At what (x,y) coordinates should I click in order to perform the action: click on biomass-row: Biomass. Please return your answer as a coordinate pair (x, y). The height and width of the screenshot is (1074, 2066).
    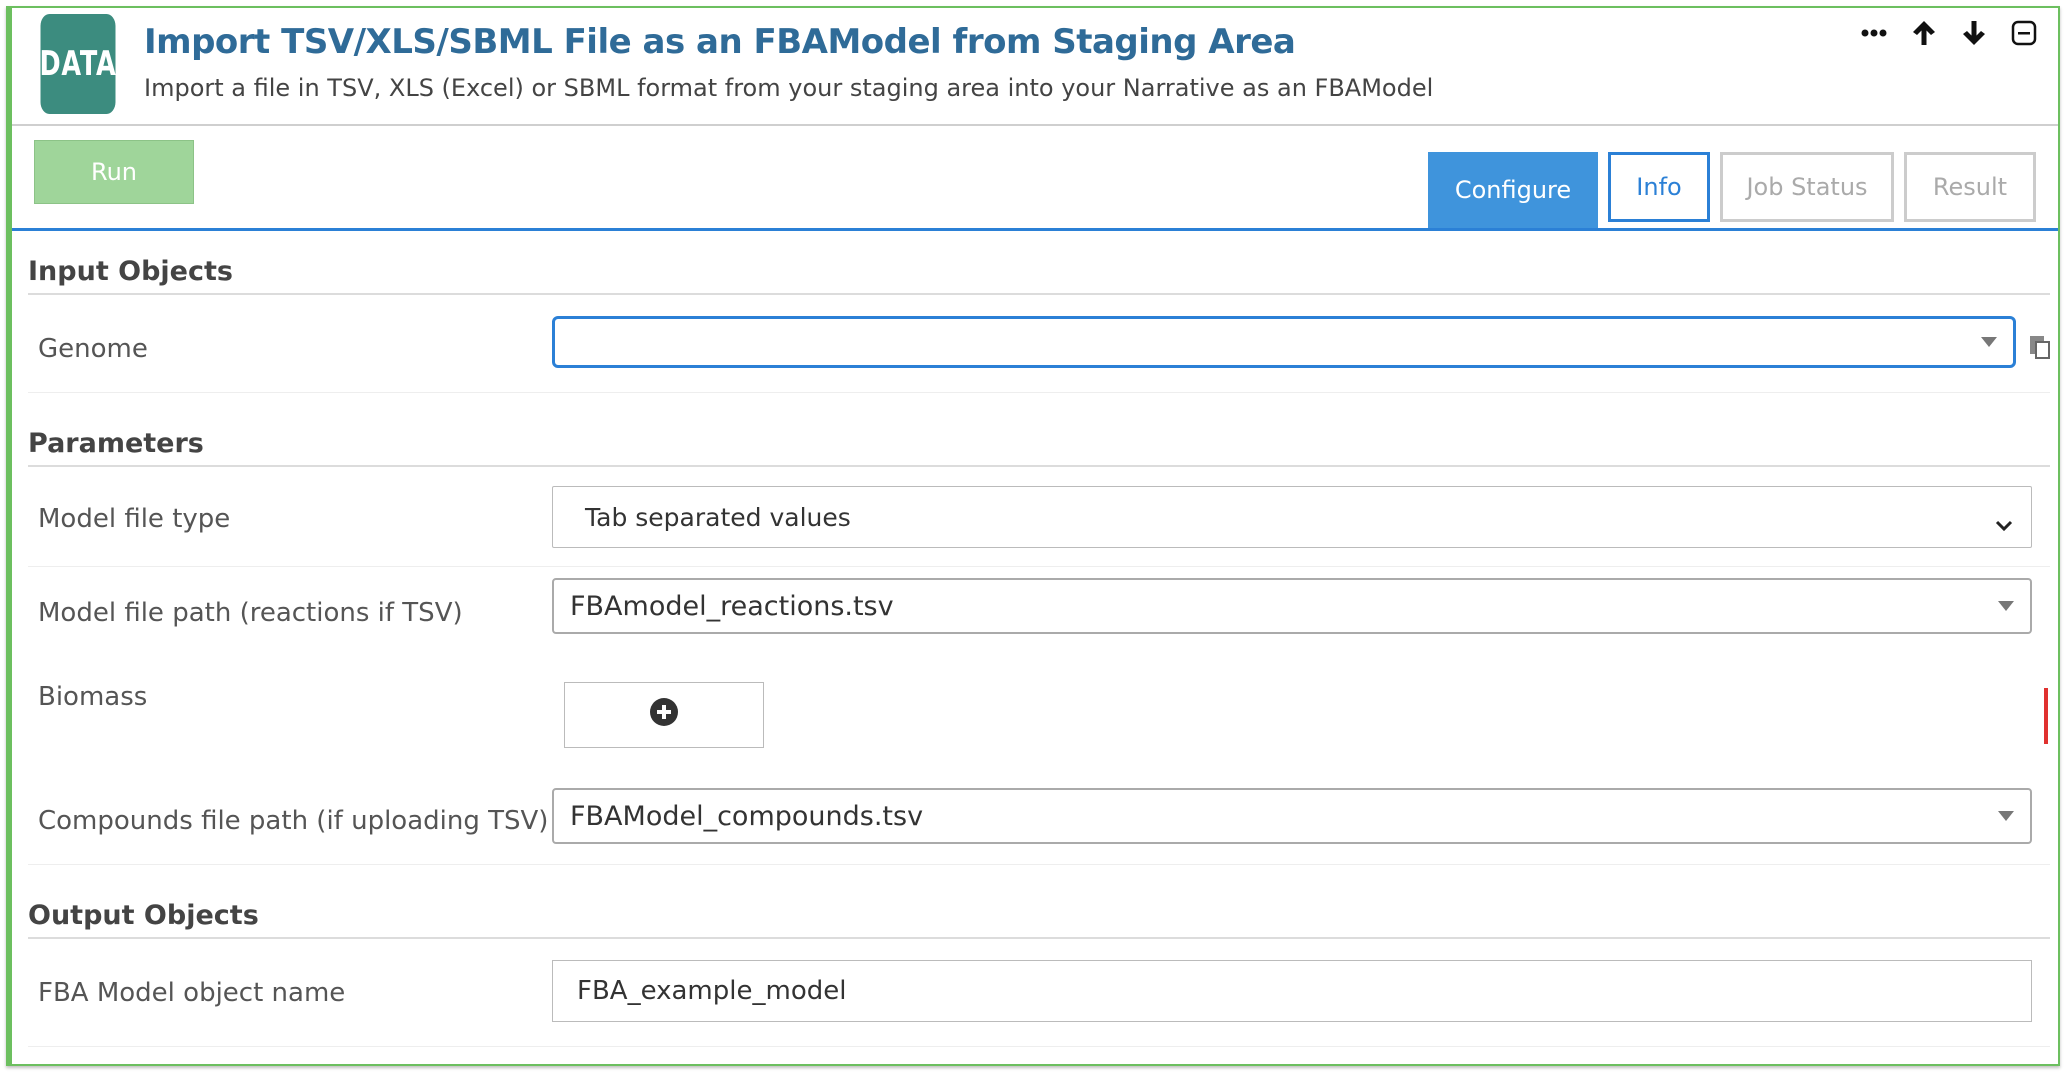
    Looking at the image, I should click on (1039, 718).